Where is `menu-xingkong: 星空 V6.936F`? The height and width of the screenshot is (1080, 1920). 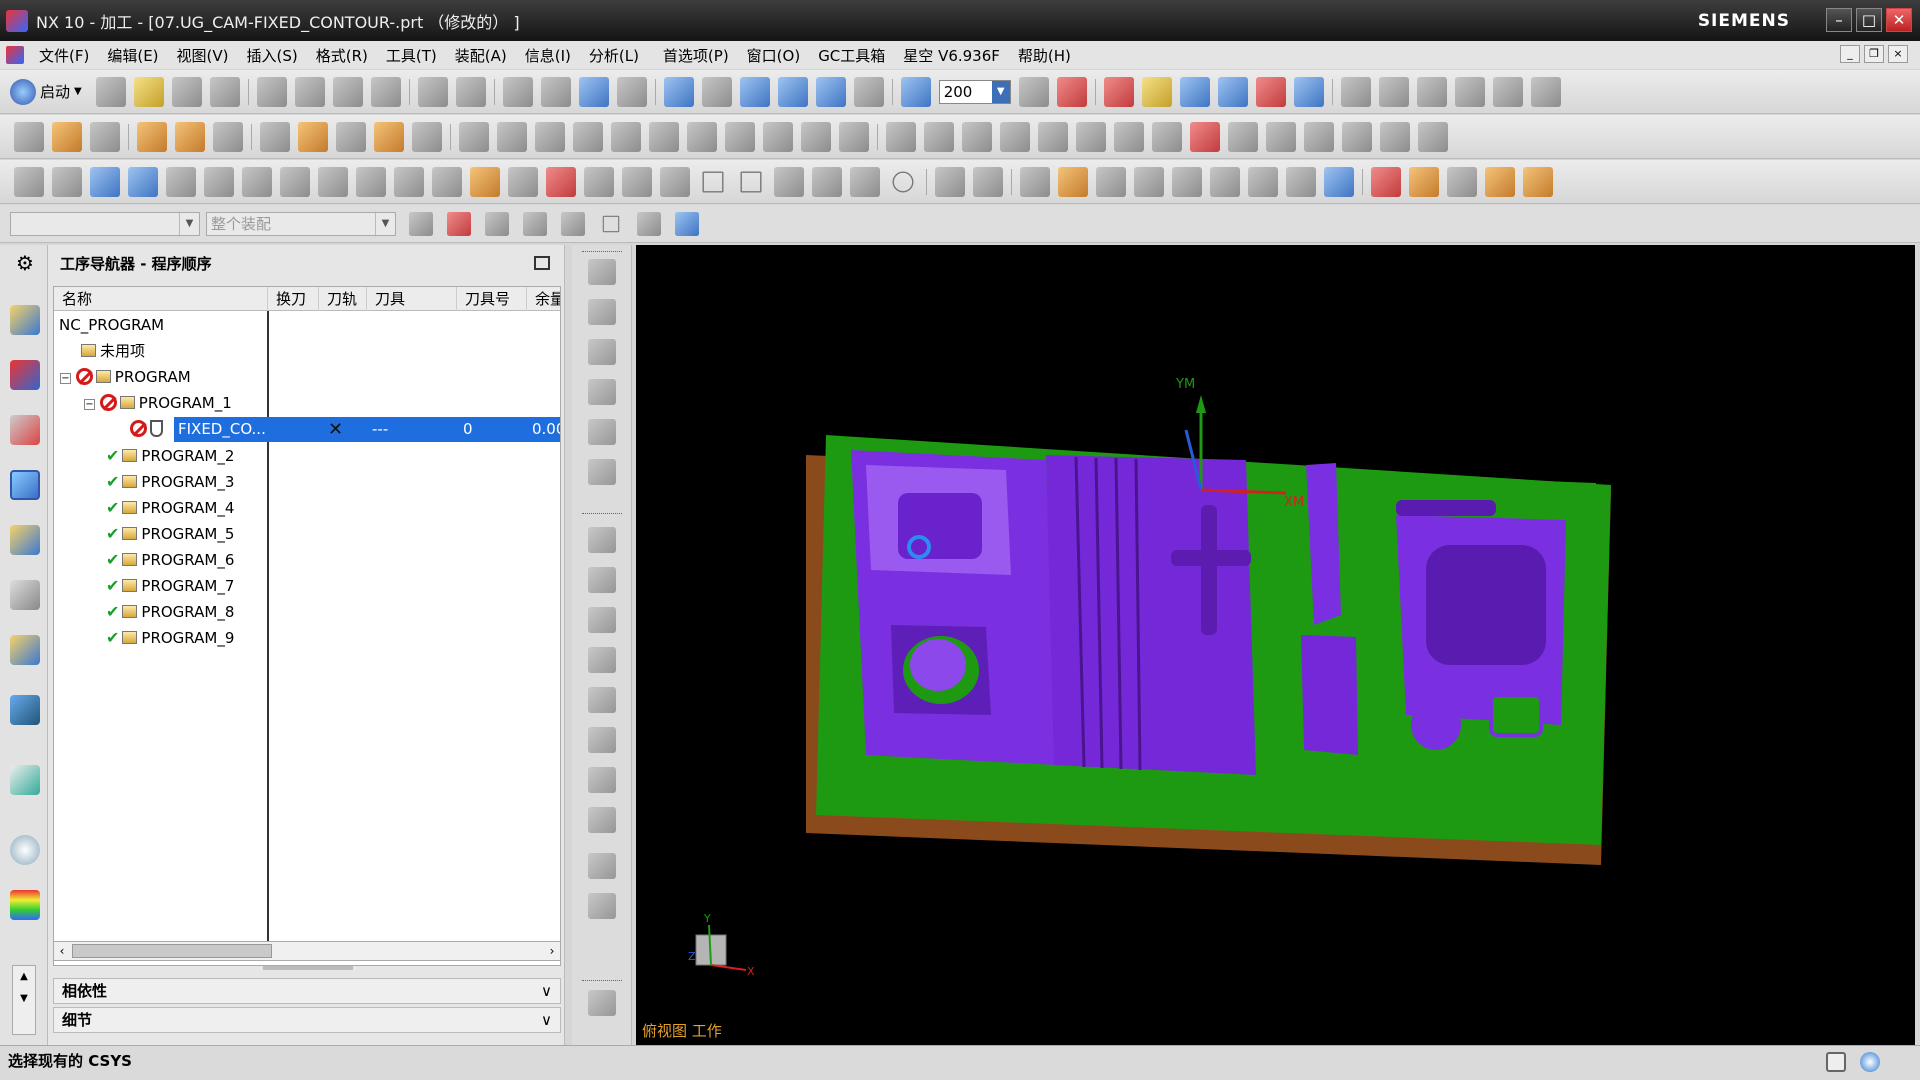
menu-xingkong: 星空 V6.936F is located at coordinates (951, 55).